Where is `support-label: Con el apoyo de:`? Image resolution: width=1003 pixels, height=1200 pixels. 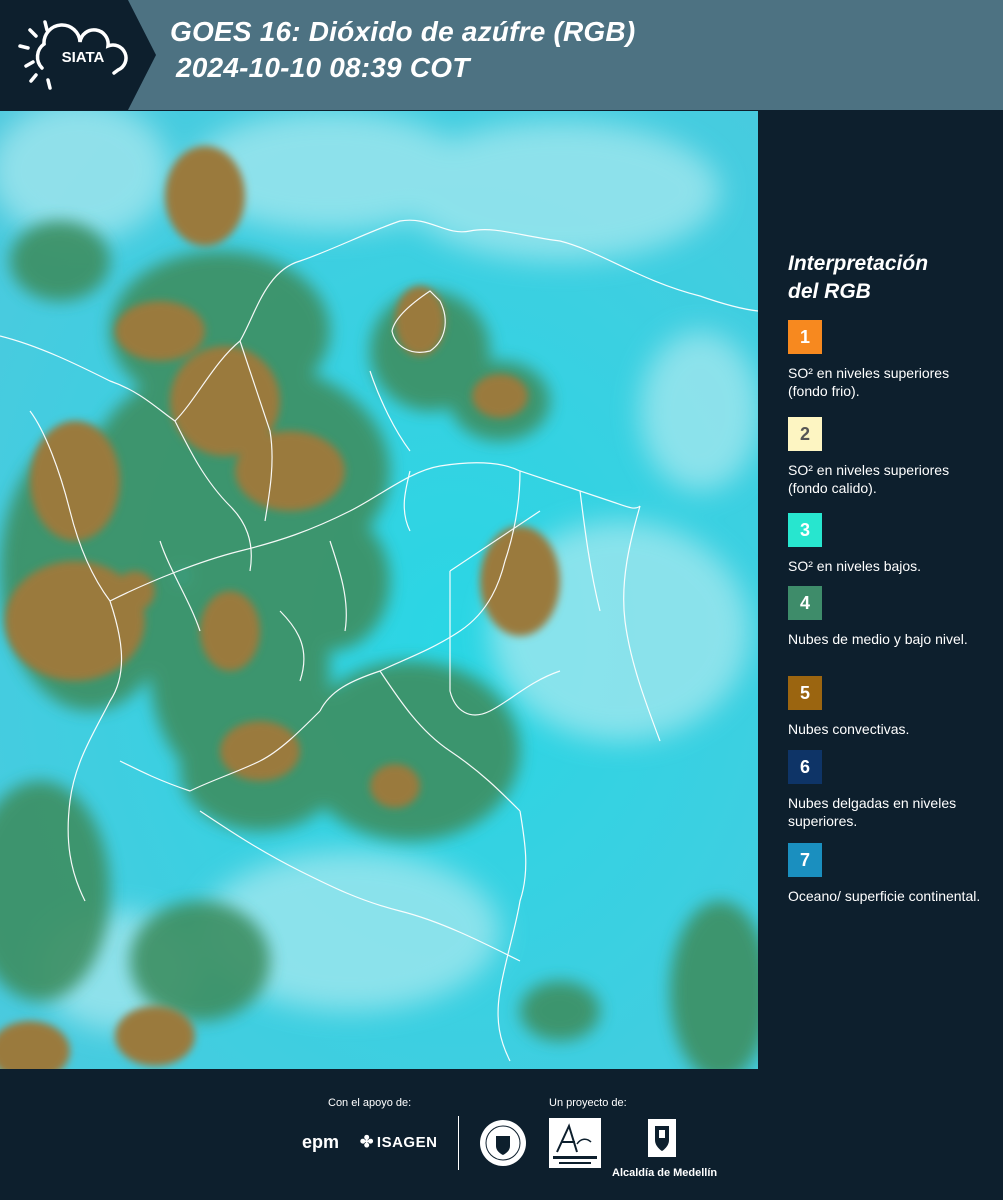 support-label: Con el apoyo de: is located at coordinates (370, 1103).